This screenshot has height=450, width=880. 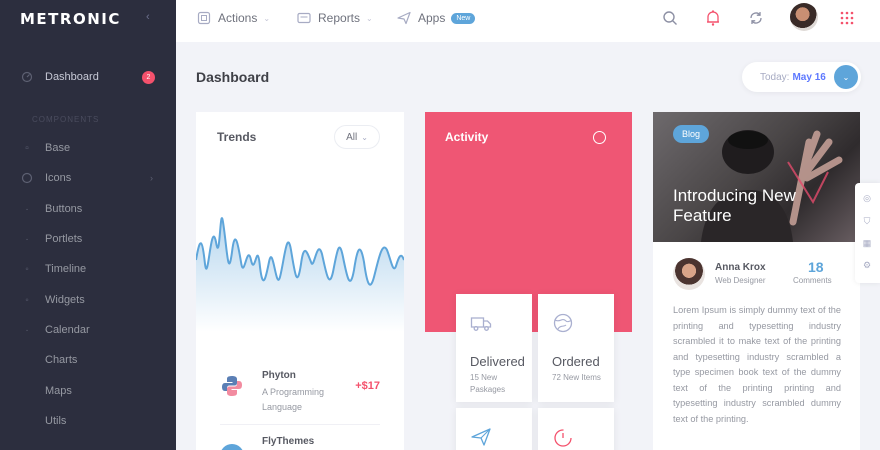 What do you see at coordinates (713, 18) in the screenshot?
I see `bell-icon` at bounding box center [713, 18].